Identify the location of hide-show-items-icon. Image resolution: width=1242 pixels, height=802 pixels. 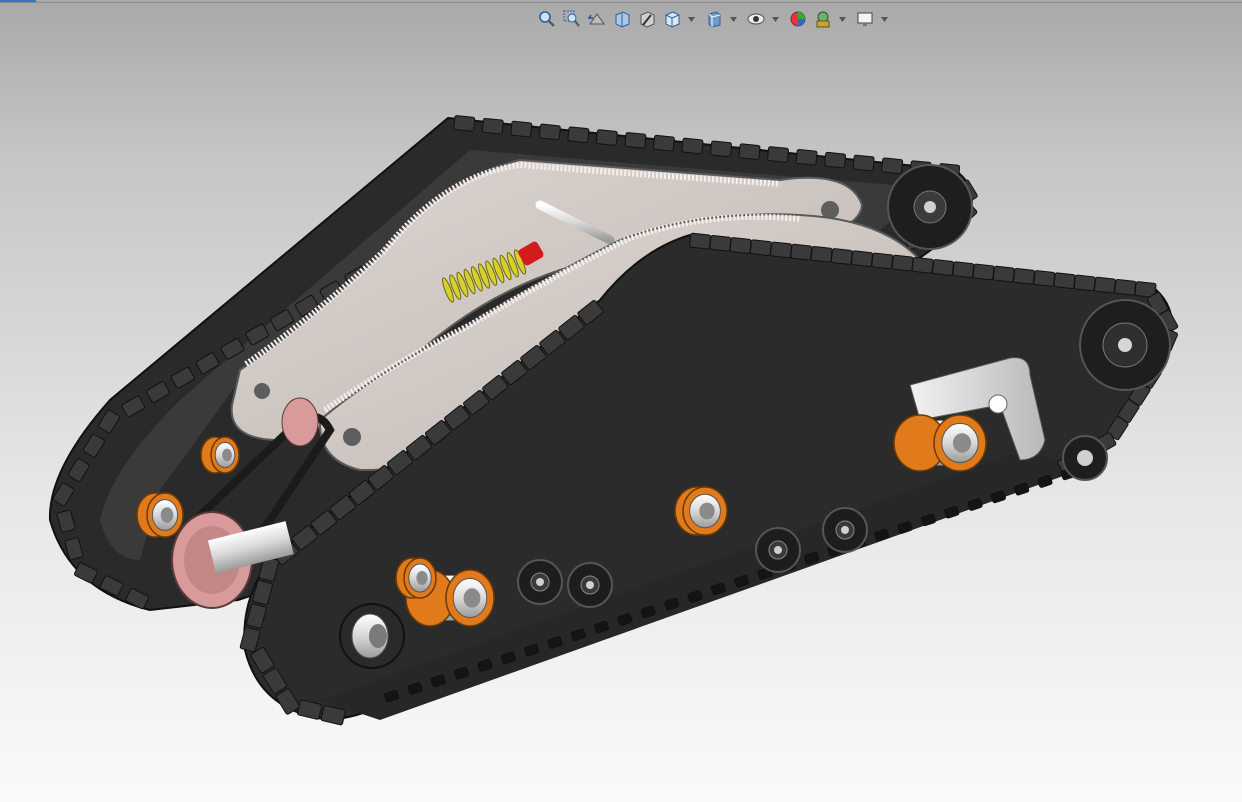
(756, 19).